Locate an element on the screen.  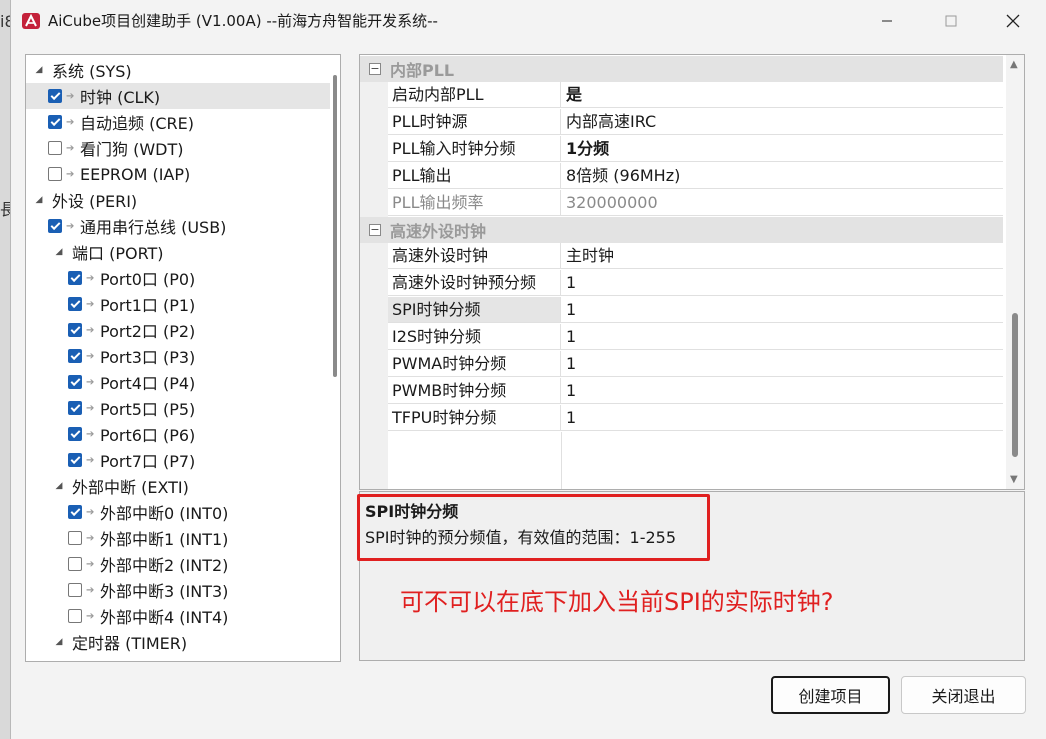
tree-item: ➔ Port3口 (P3) is located at coordinates (183, 356).